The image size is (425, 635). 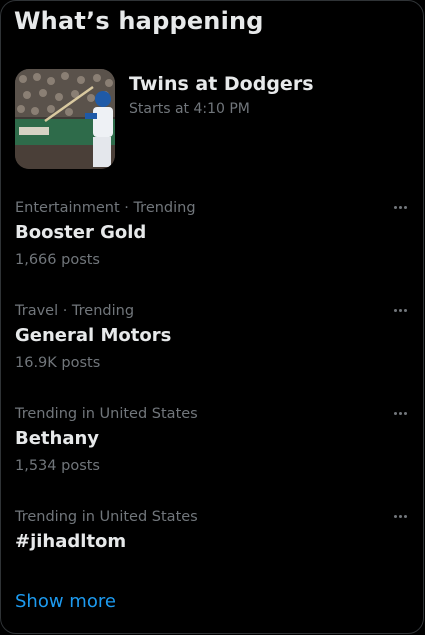 What do you see at coordinates (215, 119) in the screenshot?
I see `event-card: Twins at Dodgers Starts at 4:10 PM` at bounding box center [215, 119].